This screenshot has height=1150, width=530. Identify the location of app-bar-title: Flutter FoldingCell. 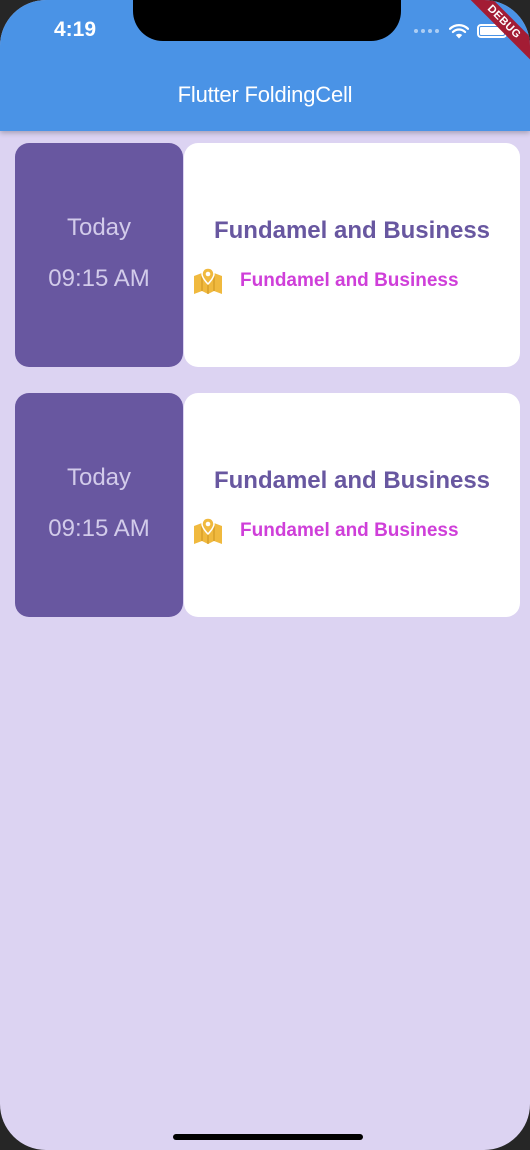
(265, 94).